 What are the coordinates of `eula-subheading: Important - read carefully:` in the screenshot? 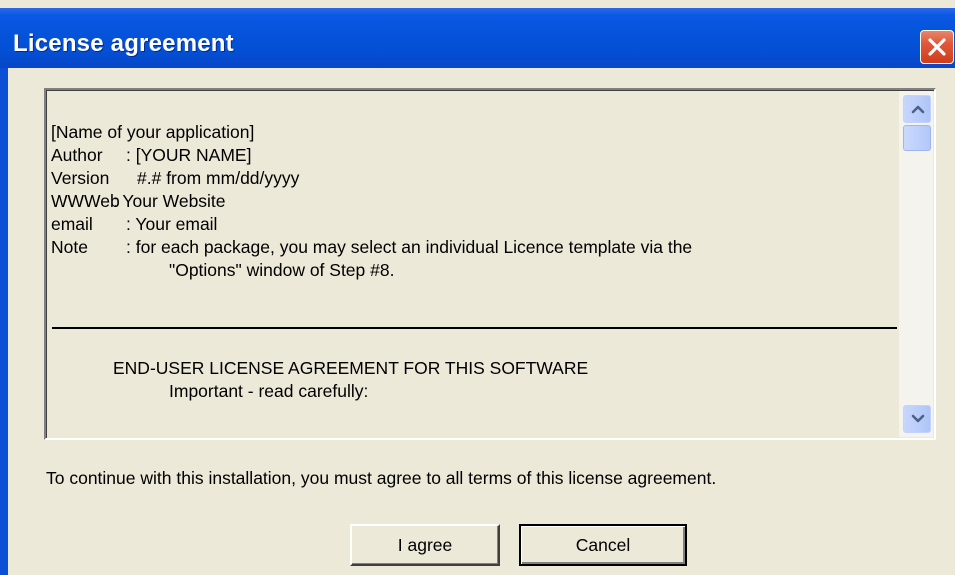 It's located at (269, 391).